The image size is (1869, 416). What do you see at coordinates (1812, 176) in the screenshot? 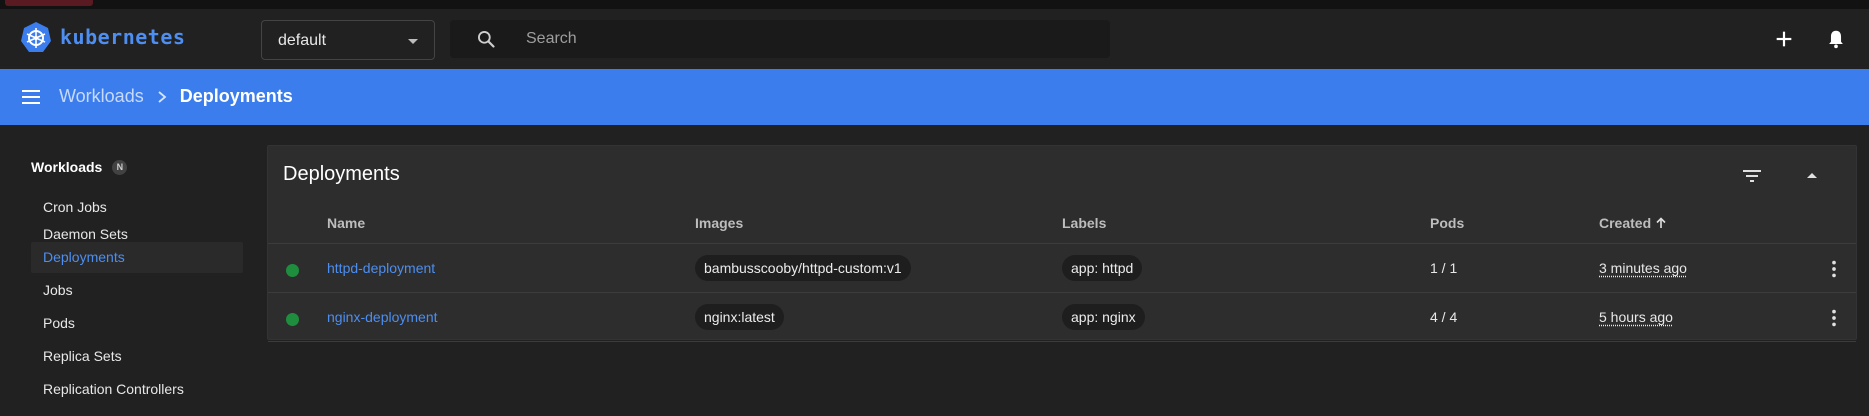
I see `collapse-icon` at bounding box center [1812, 176].